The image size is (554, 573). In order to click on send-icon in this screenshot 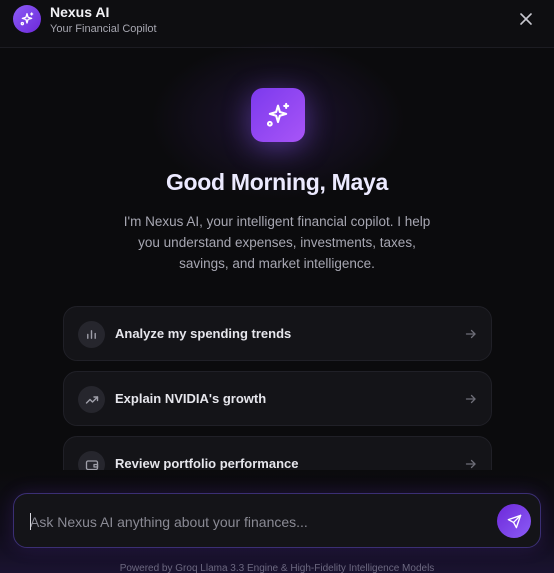, I will do `click(514, 521)`.